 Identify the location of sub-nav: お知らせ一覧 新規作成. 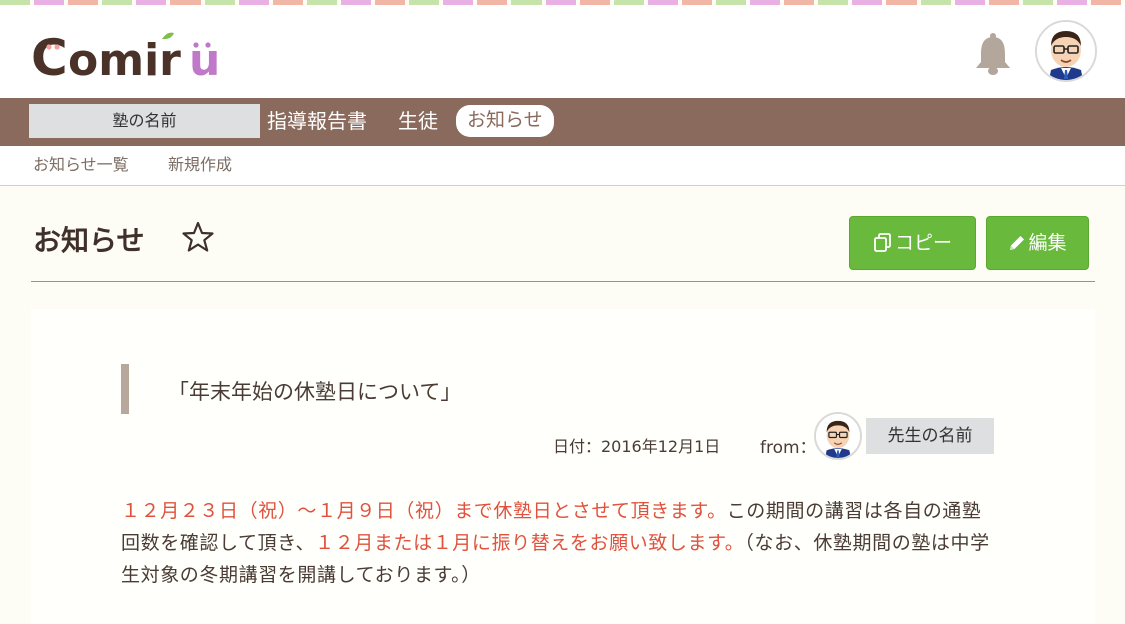
(562, 166).